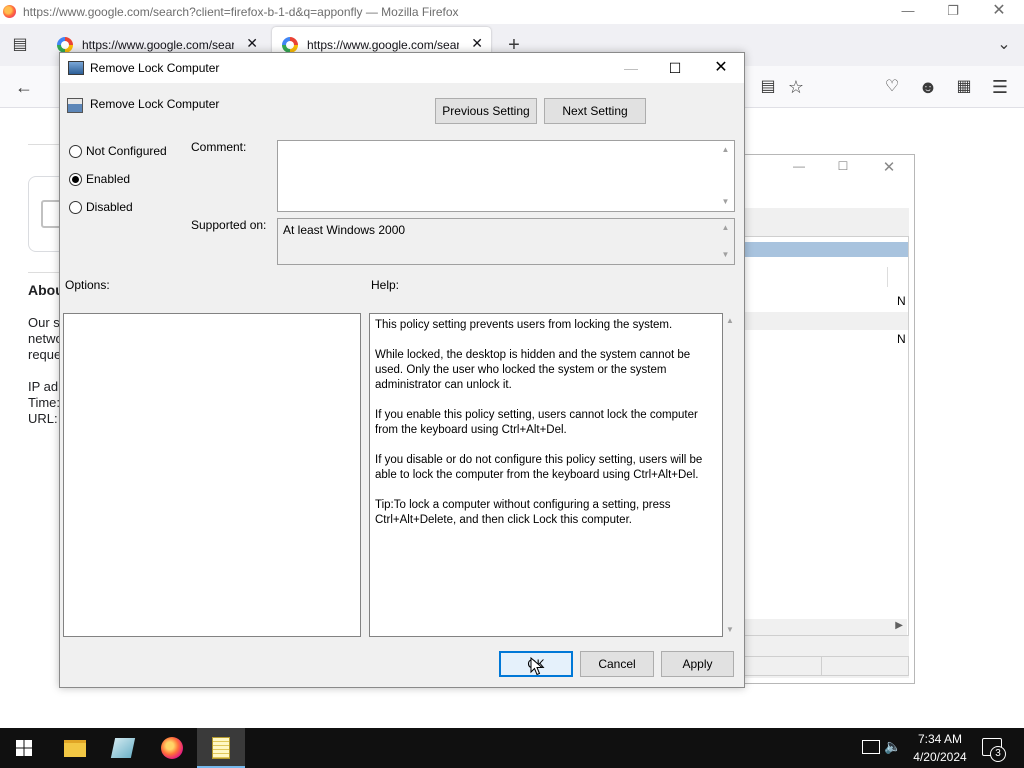 This screenshot has width=1024, height=768. I want to click on options-pane, so click(212, 475).